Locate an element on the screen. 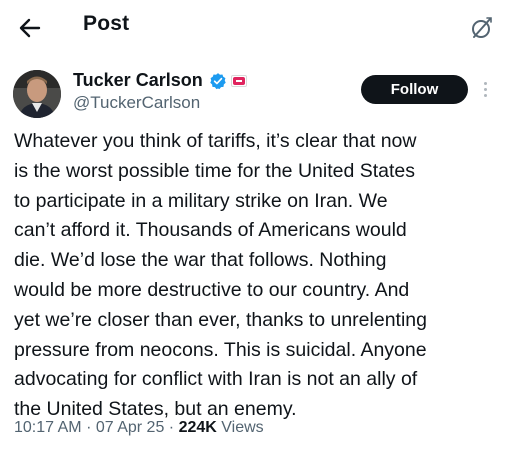 Image resolution: width=509 pixels, height=452 pixels. grok-button is located at coordinates (482, 28).